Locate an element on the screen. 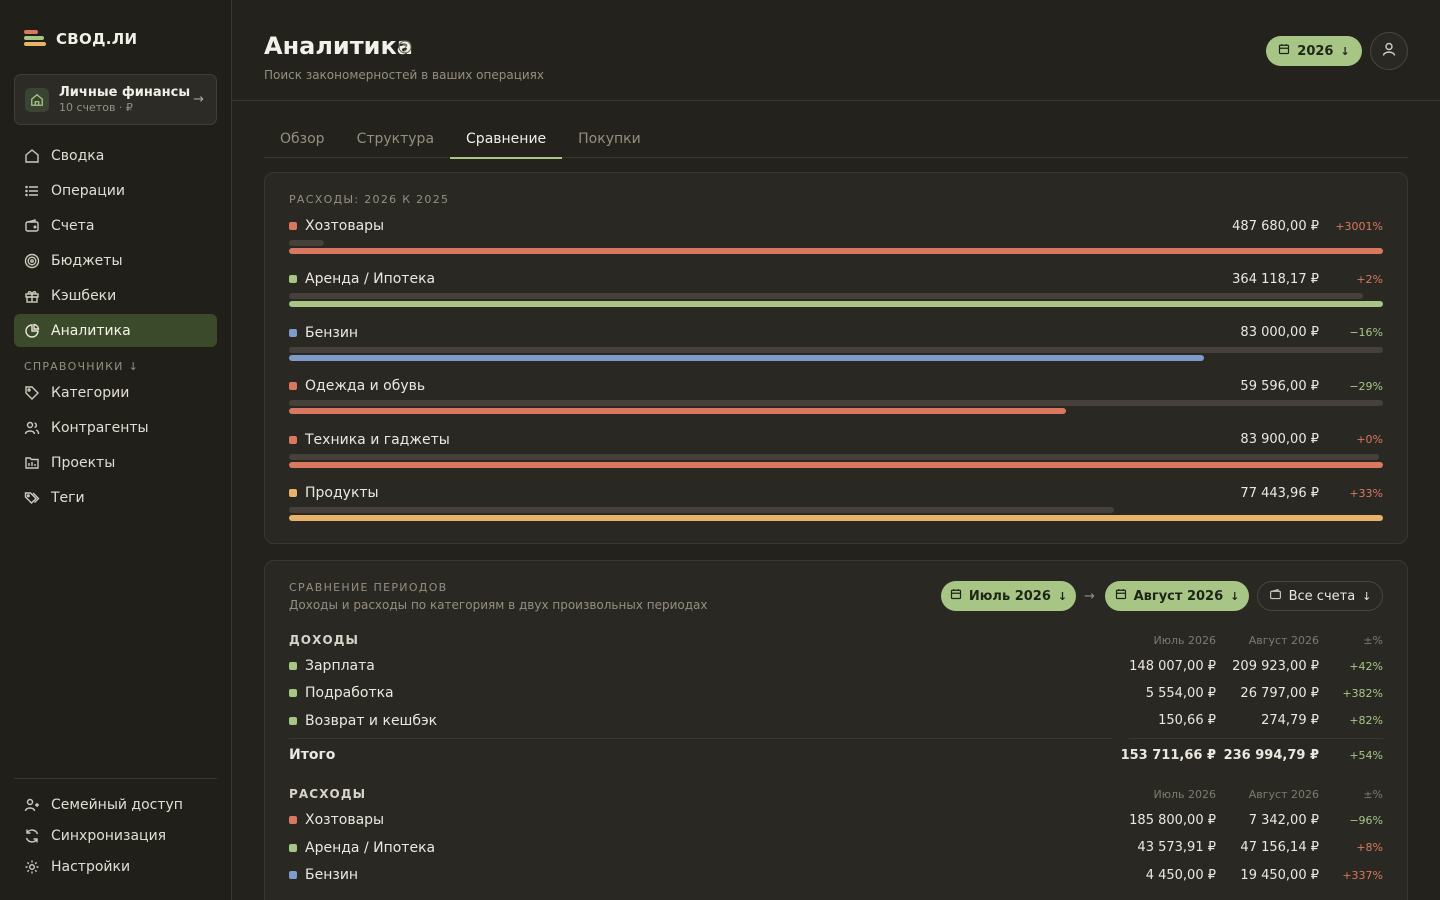  sidebar-item-family-access: Семейный доступ is located at coordinates (115, 804).